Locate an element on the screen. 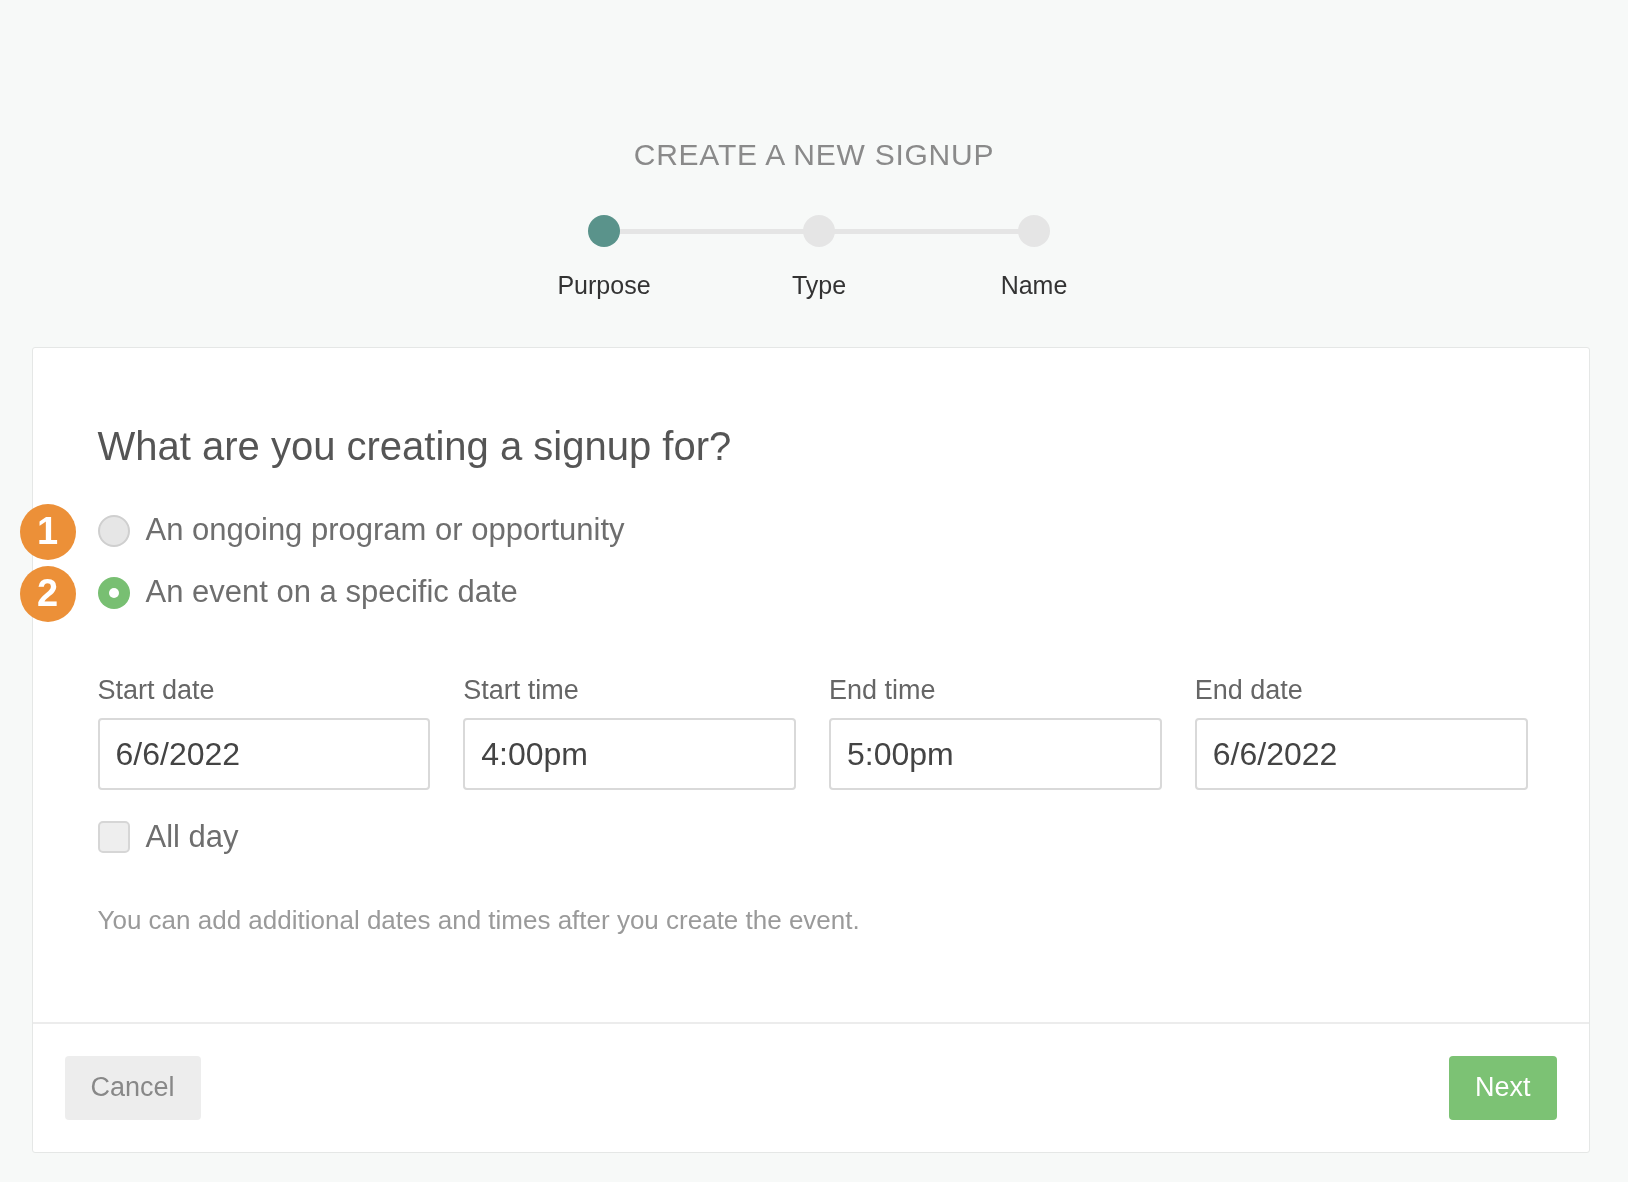 The width and height of the screenshot is (1628, 1182). question-heading: What are you creating a signup for? is located at coordinates (415, 446).